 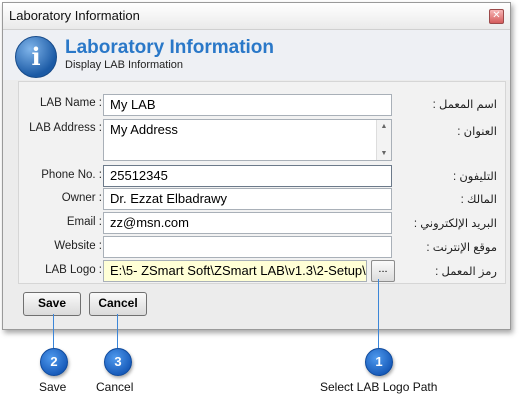 What do you see at coordinates (78, 246) in the screenshot?
I see `website-label: Website :` at bounding box center [78, 246].